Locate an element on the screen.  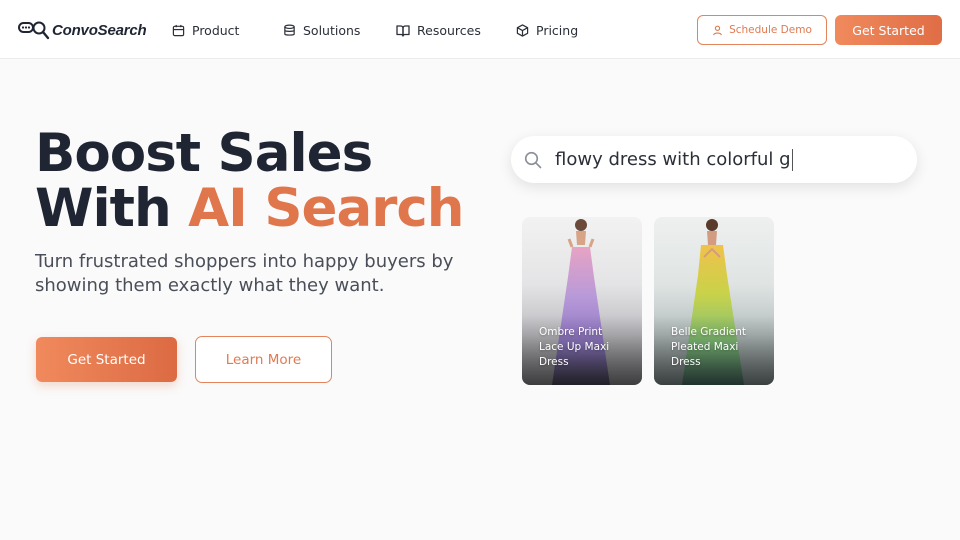
product-title: Belle Gradient Pleated Maxi Dress is located at coordinates (708, 347).